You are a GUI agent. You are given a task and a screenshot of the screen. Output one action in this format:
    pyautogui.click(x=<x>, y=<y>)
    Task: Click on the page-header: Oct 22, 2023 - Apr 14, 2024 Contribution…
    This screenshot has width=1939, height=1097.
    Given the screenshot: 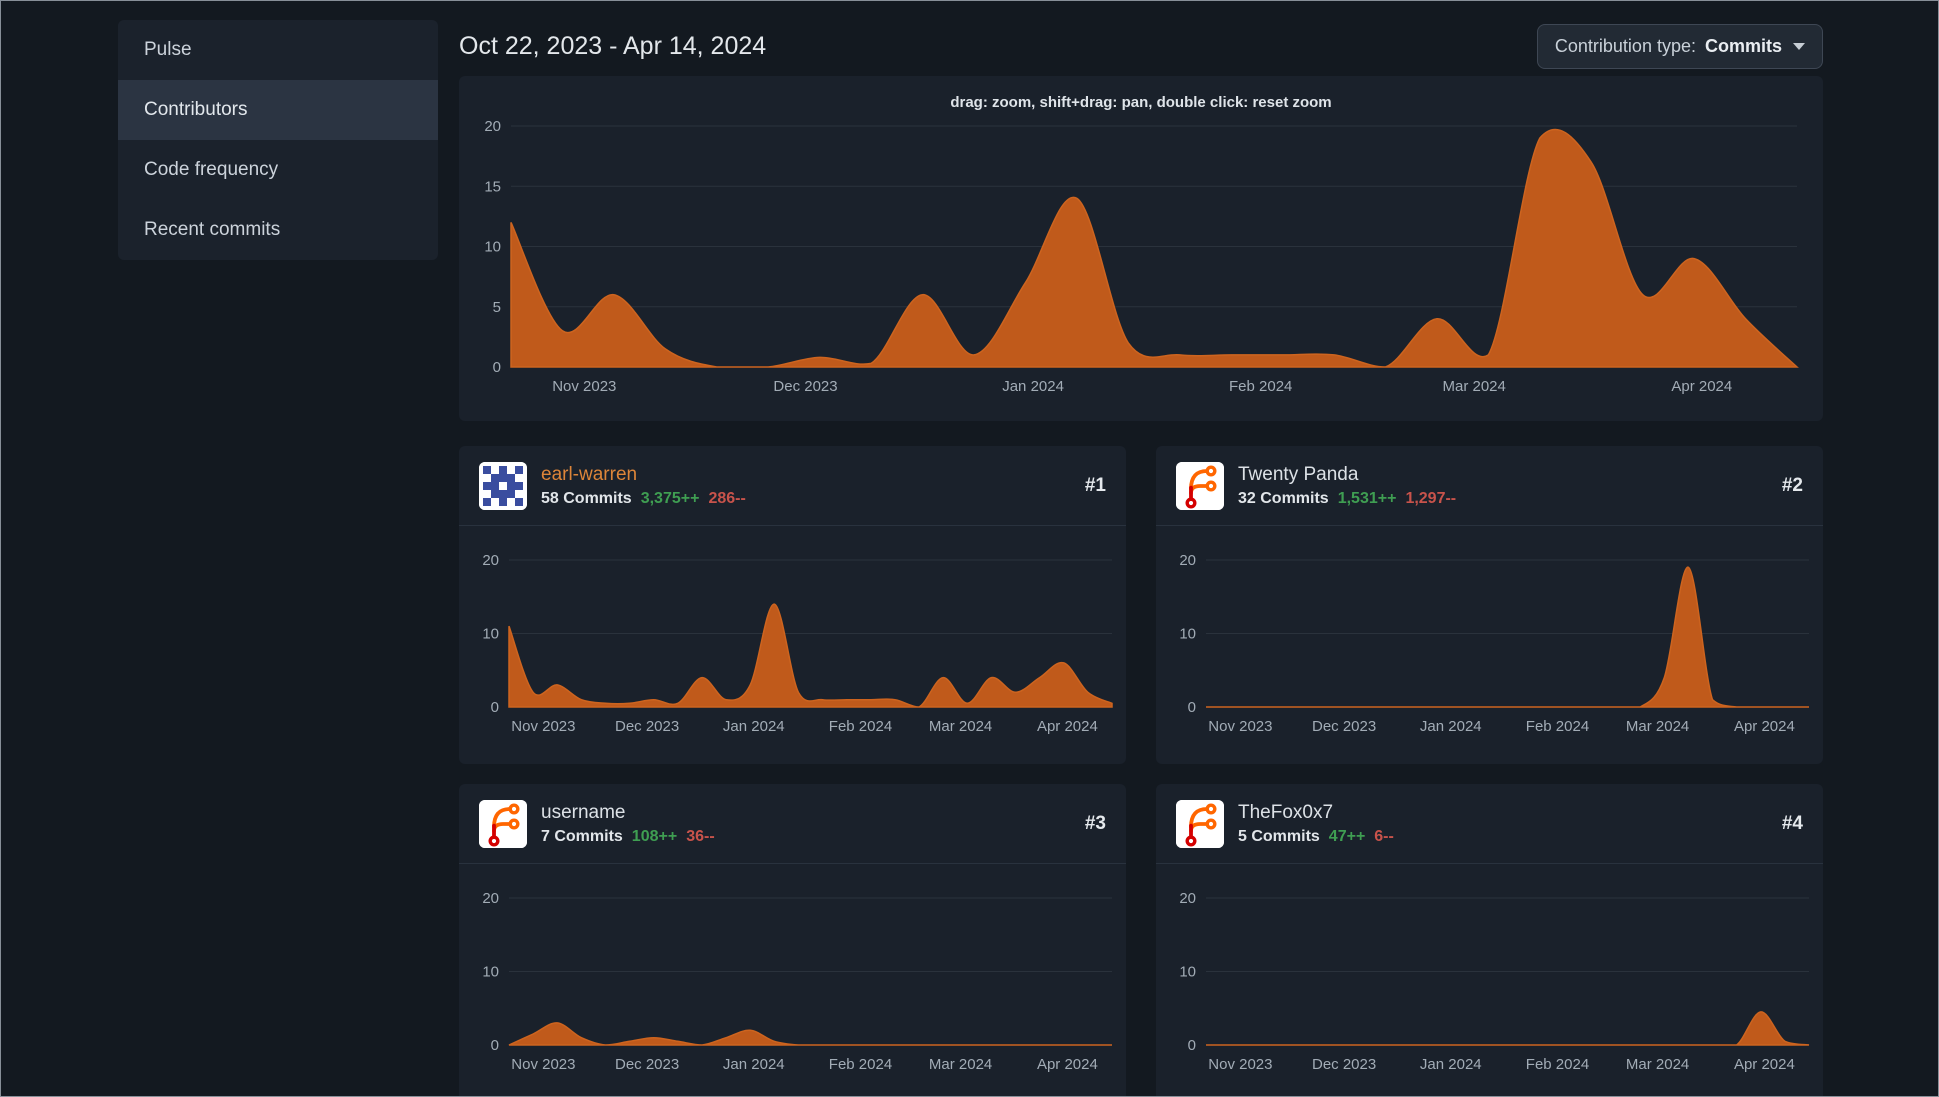 What is the action you would take?
    pyautogui.click(x=1141, y=46)
    